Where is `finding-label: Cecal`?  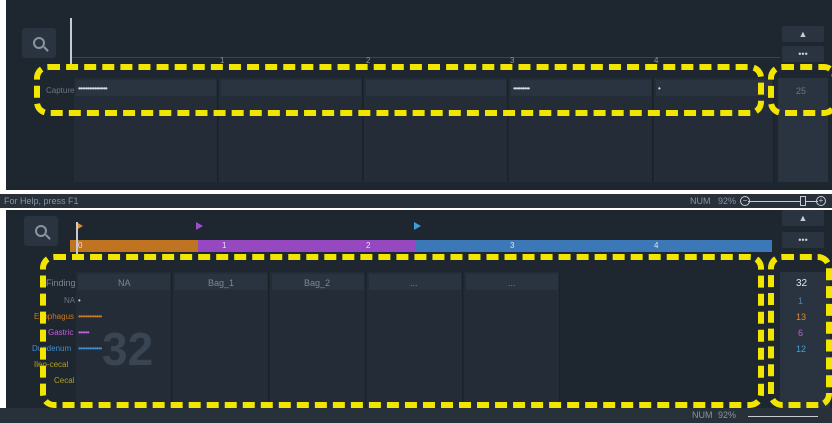
finding-label: Cecal is located at coordinates (64, 380).